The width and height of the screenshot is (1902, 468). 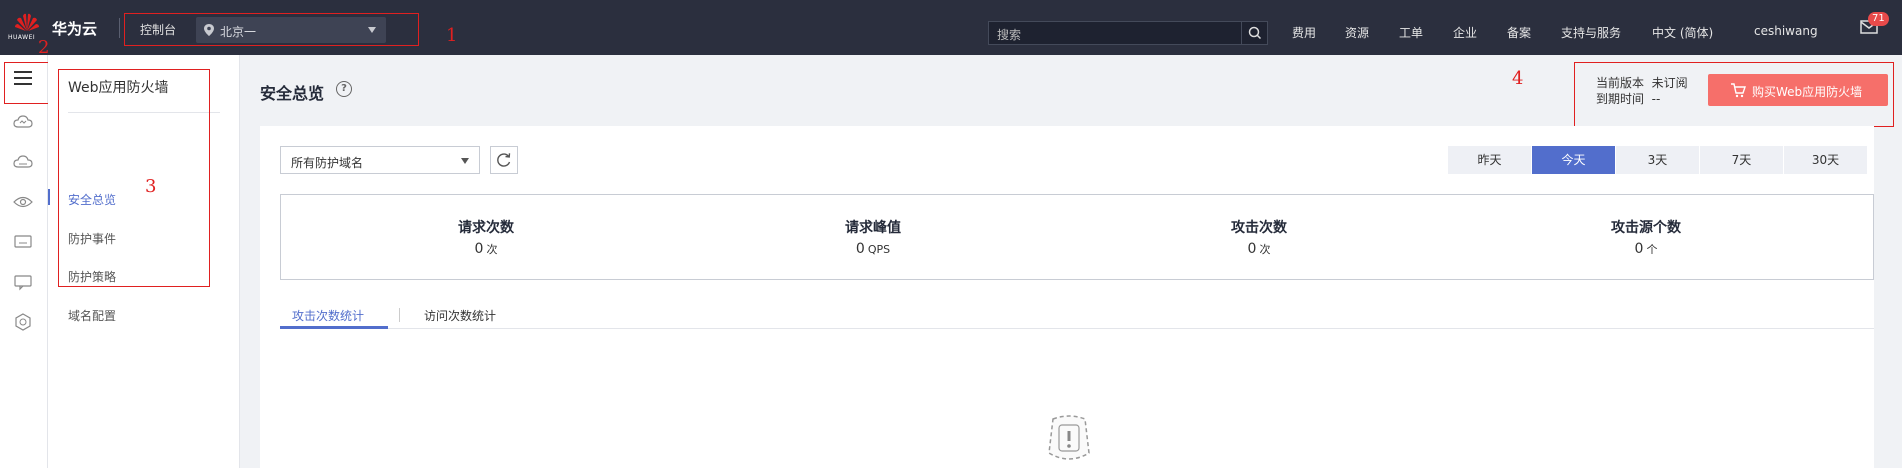 What do you see at coordinates (27, 22) in the screenshot?
I see `huawei-flower-icon` at bounding box center [27, 22].